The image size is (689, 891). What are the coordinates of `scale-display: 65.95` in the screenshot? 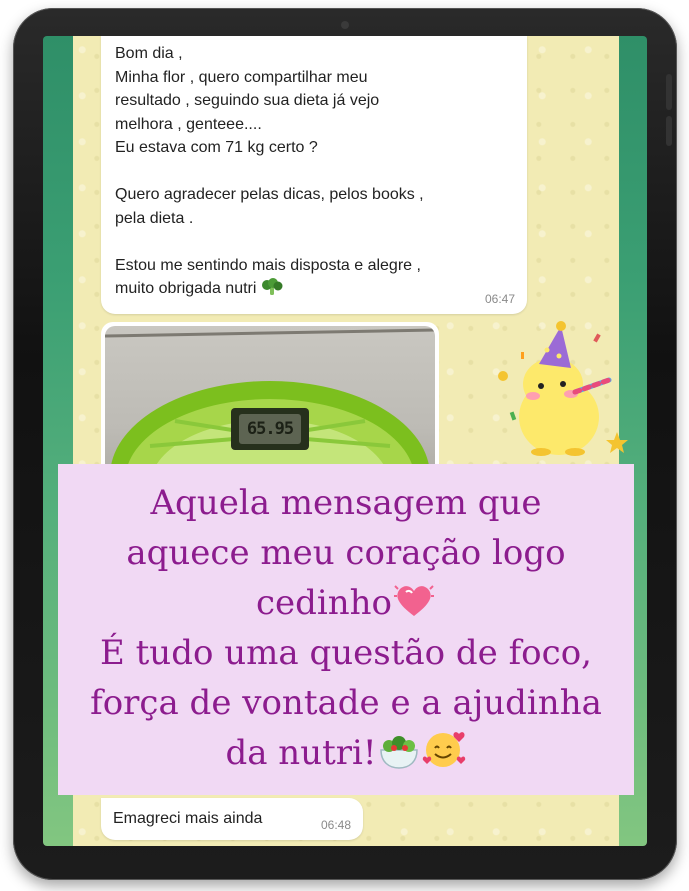 It's located at (270, 429).